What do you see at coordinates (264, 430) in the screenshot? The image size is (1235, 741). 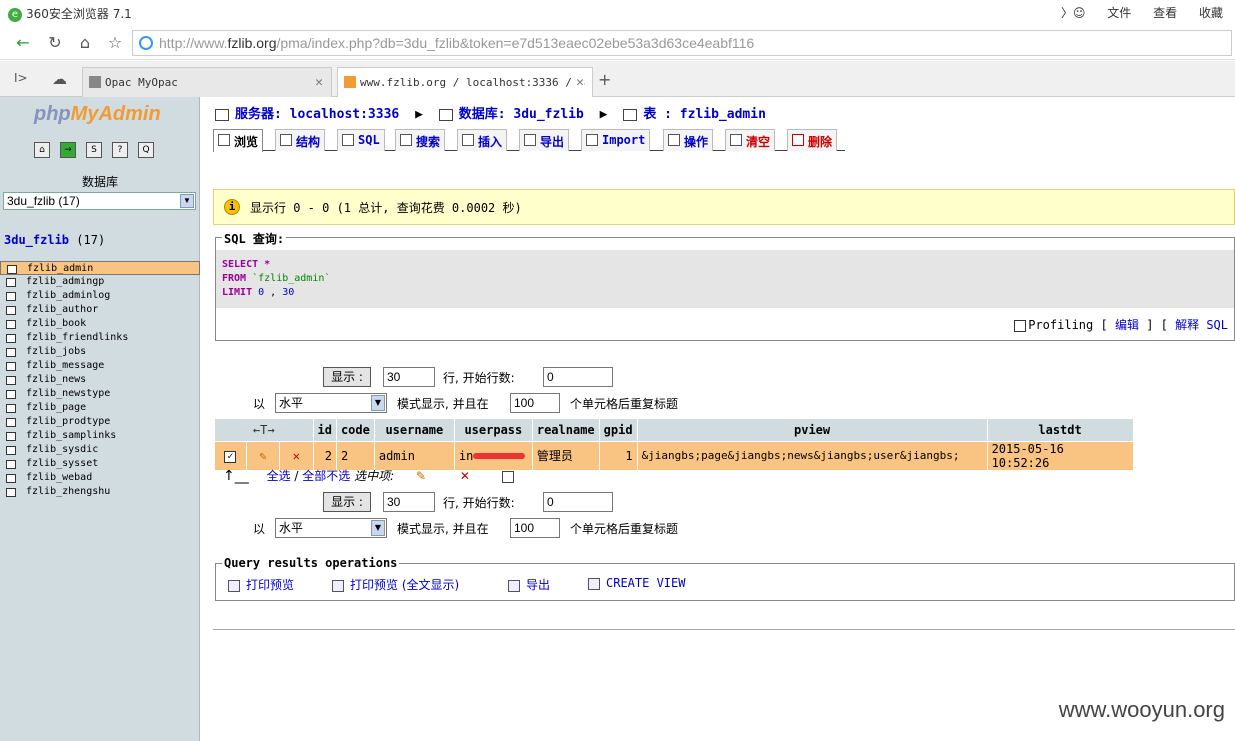 I see `sort-arrows: ←T→` at bounding box center [264, 430].